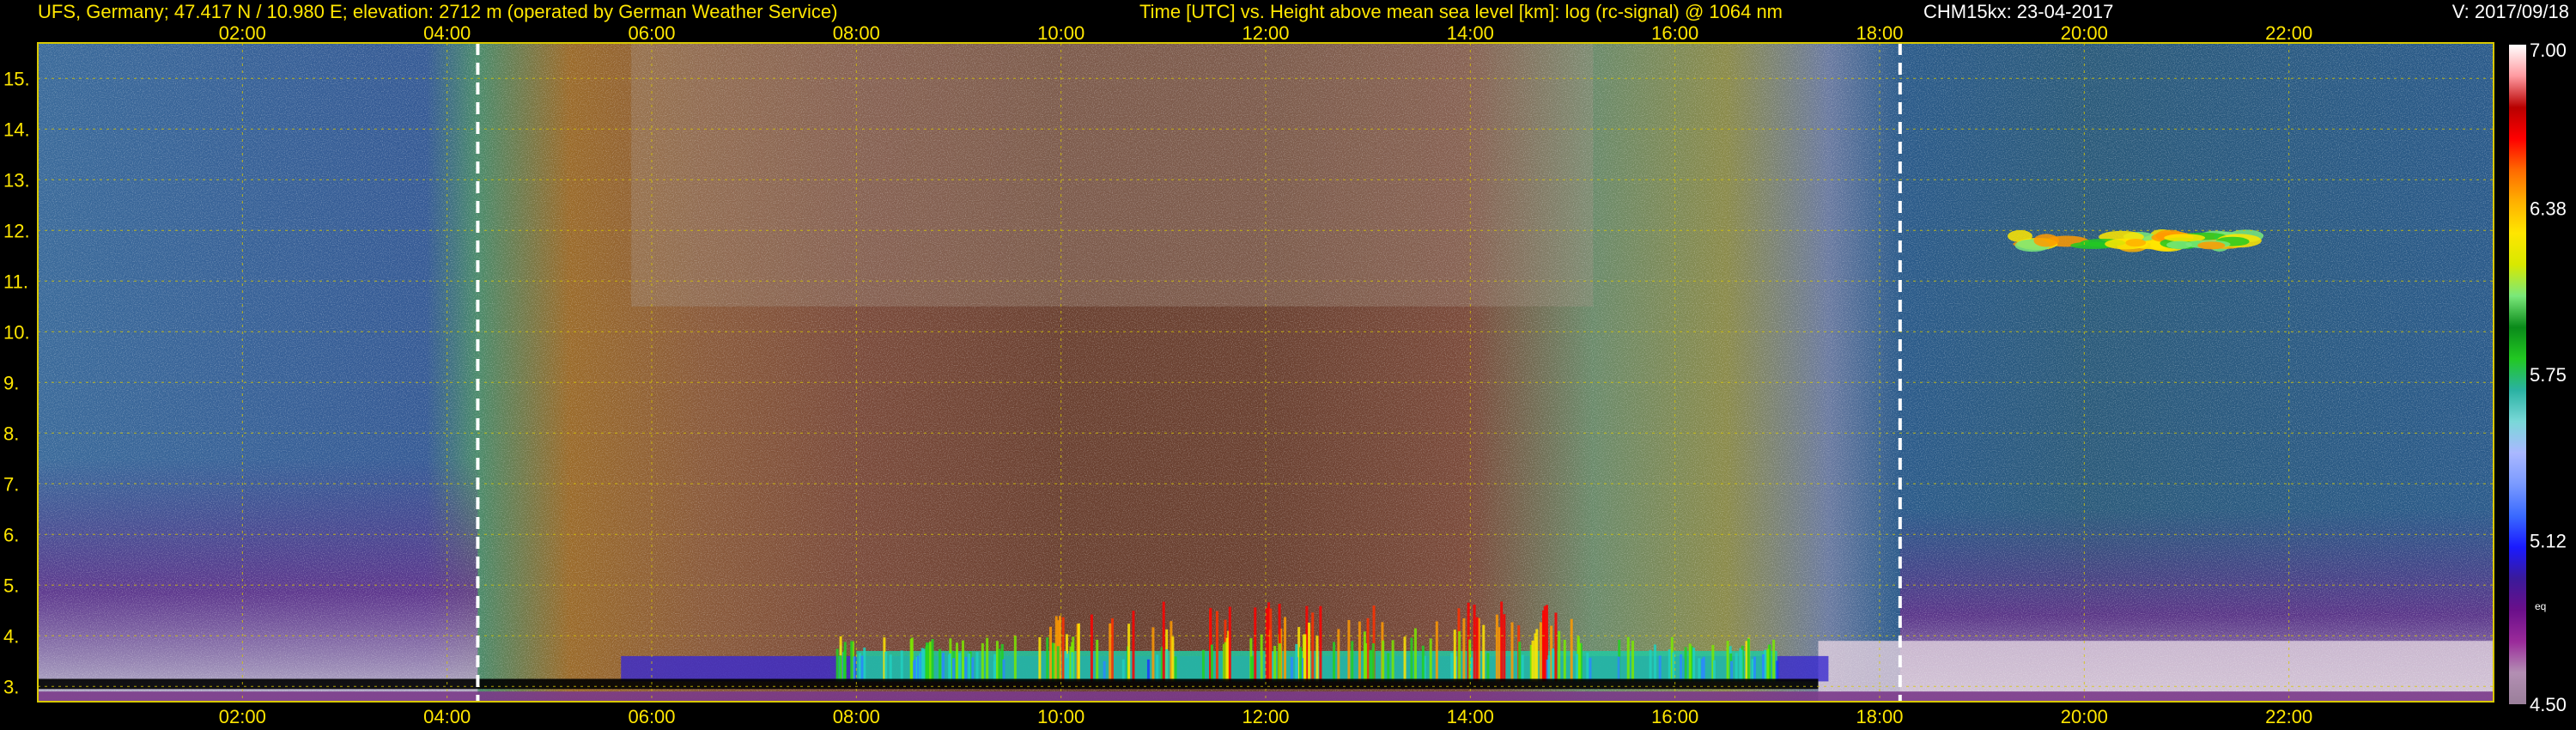 Image resolution: width=2576 pixels, height=730 pixels. I want to click on x-tick-label-bottom: 18:00, so click(1880, 716).